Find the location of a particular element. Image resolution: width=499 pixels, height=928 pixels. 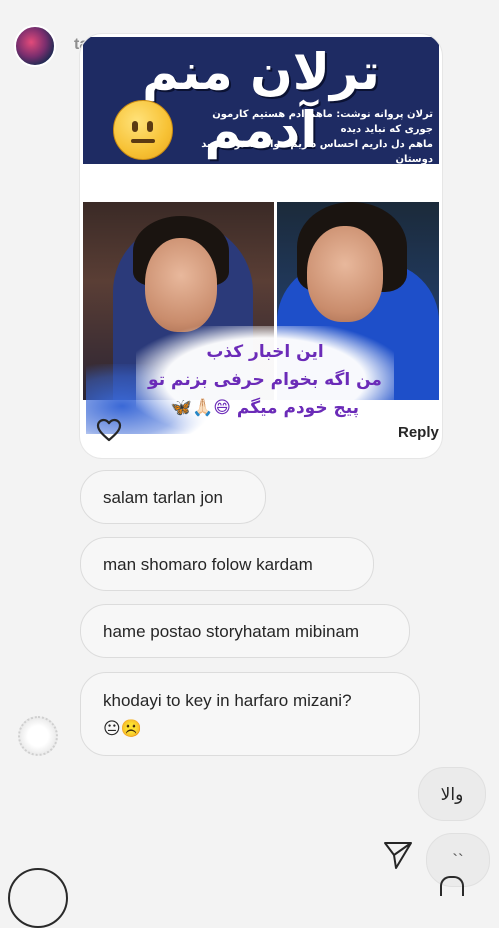

message-text: hame postao storyhatam mibinam is located at coordinates (231, 631).